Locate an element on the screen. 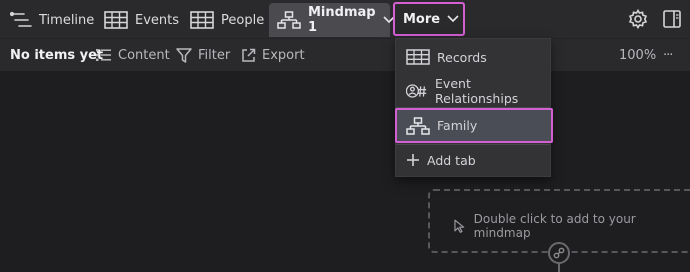  menu-item-event-relationships: Event Relationships is located at coordinates (474, 91).